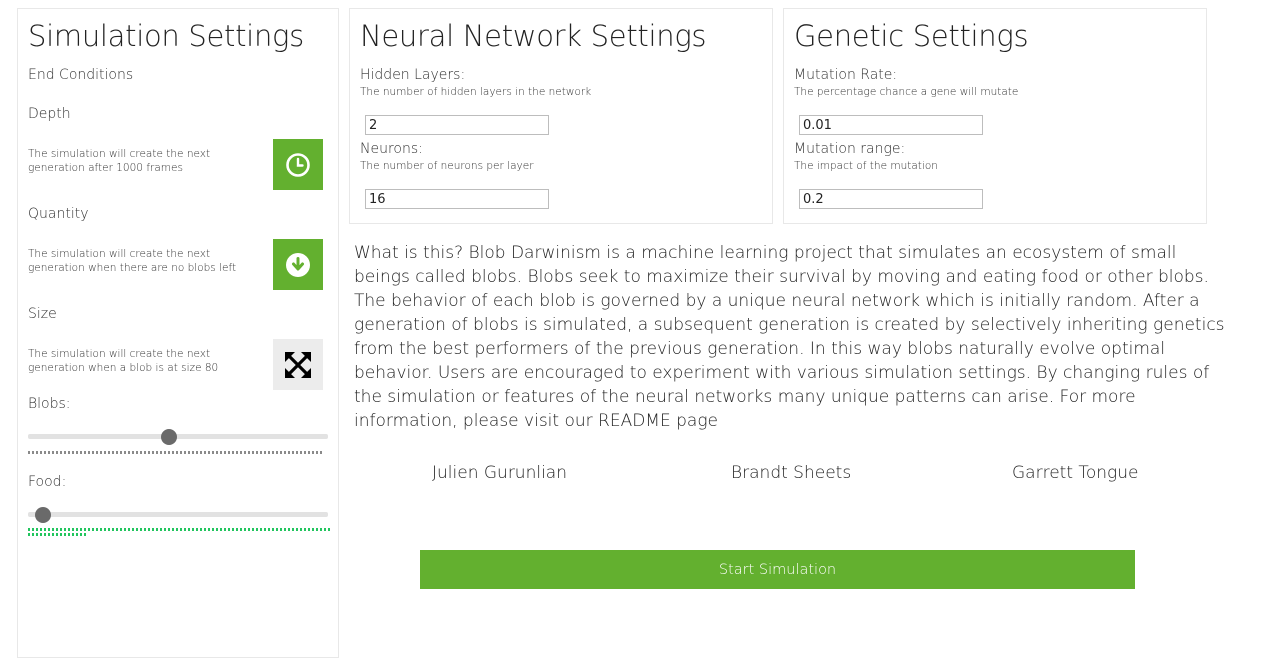 Image resolution: width=1262 pixels, height=658 pixels. I want to click on size-label: Size, so click(42, 314).